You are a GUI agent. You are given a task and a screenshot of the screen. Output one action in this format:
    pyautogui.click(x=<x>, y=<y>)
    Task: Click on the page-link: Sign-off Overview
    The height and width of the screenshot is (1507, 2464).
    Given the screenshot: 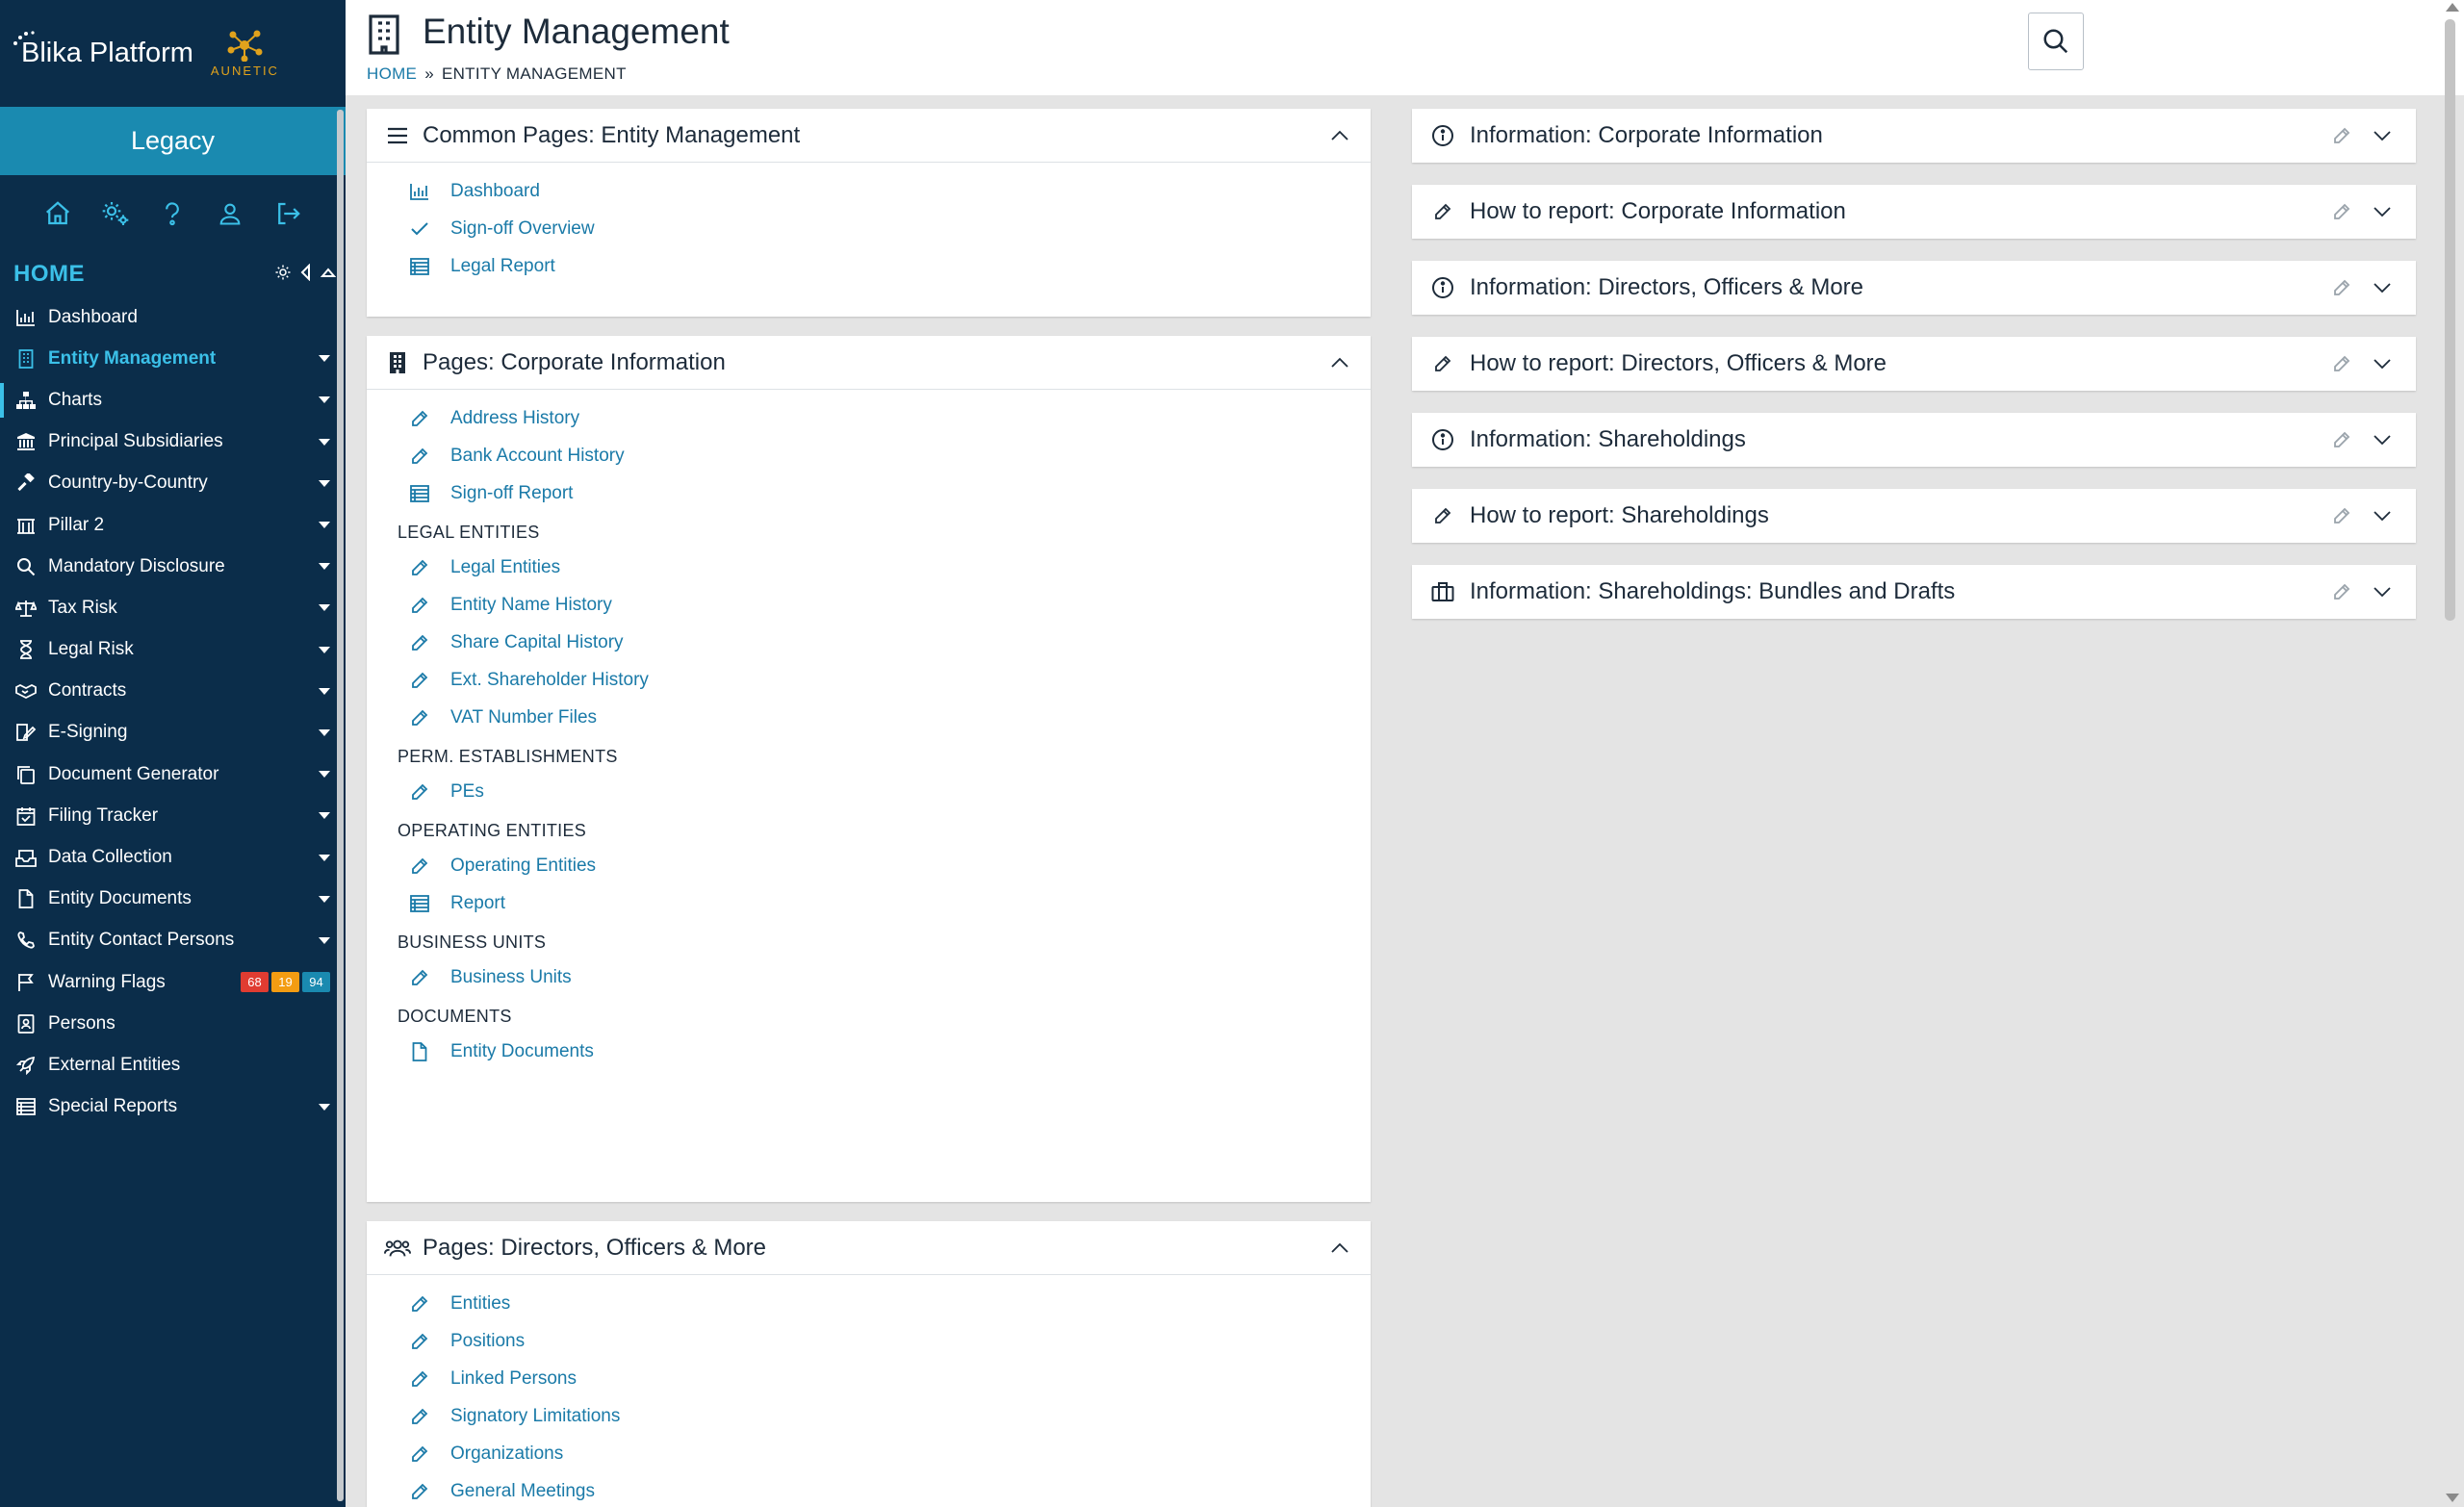 What is the action you would take?
    pyautogui.click(x=890, y=228)
    